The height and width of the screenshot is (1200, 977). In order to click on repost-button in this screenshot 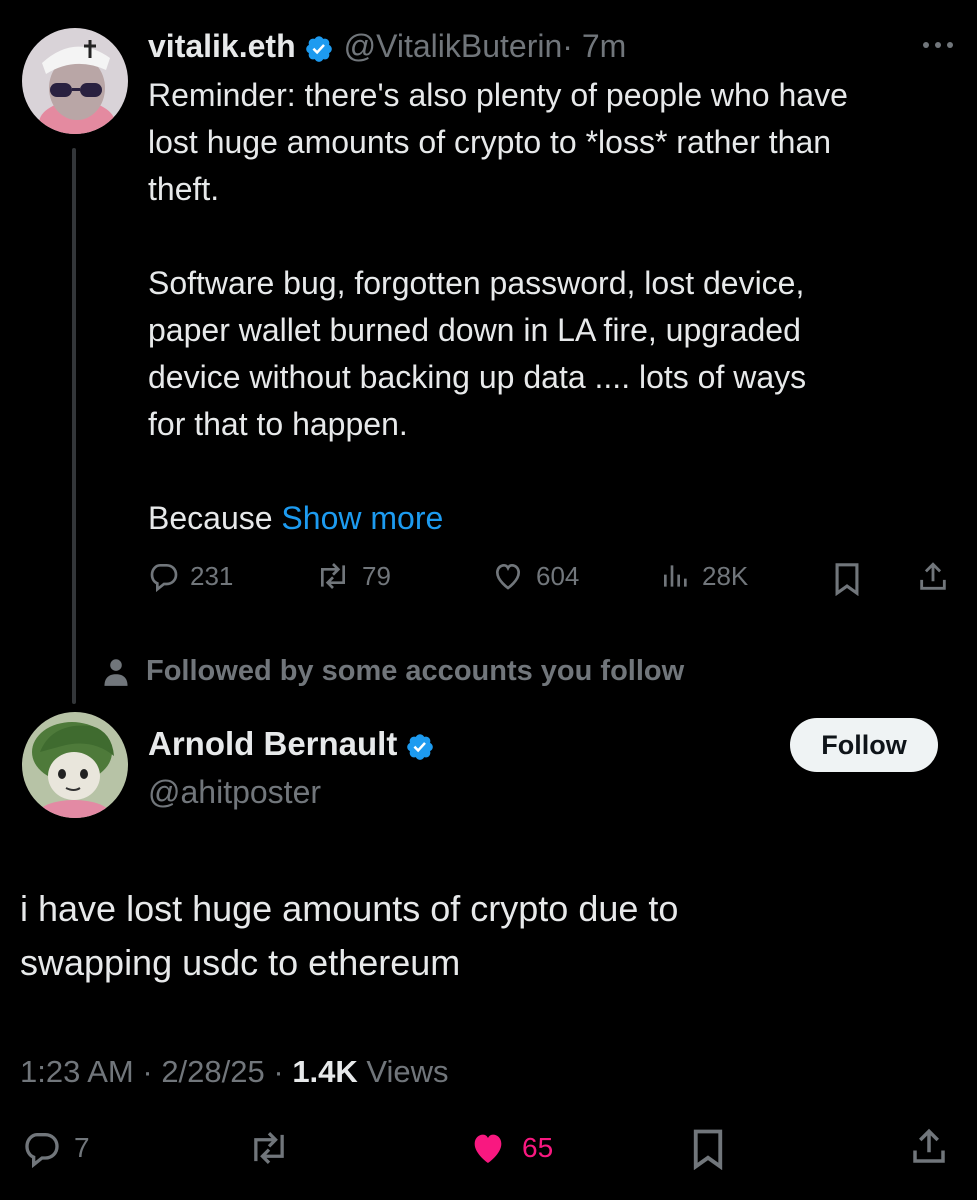, I will do `click(269, 1150)`.